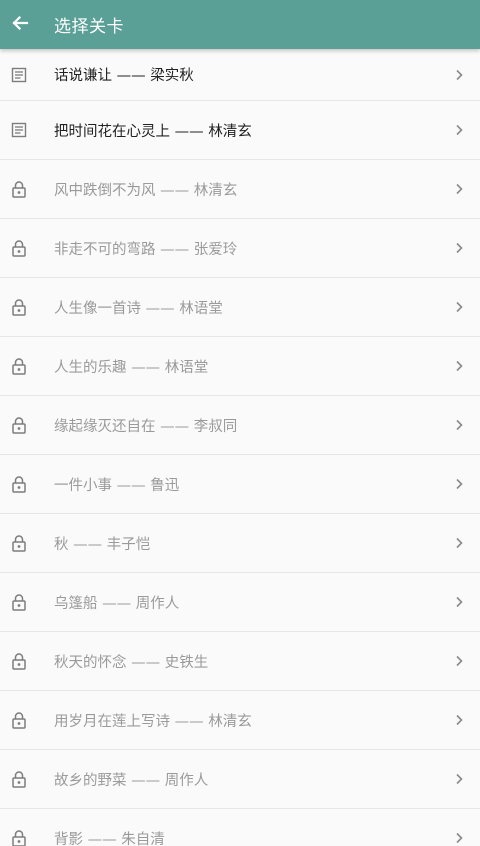  I want to click on level-title: 非走不可的弯路 —— 张爱玲, so click(146, 249).